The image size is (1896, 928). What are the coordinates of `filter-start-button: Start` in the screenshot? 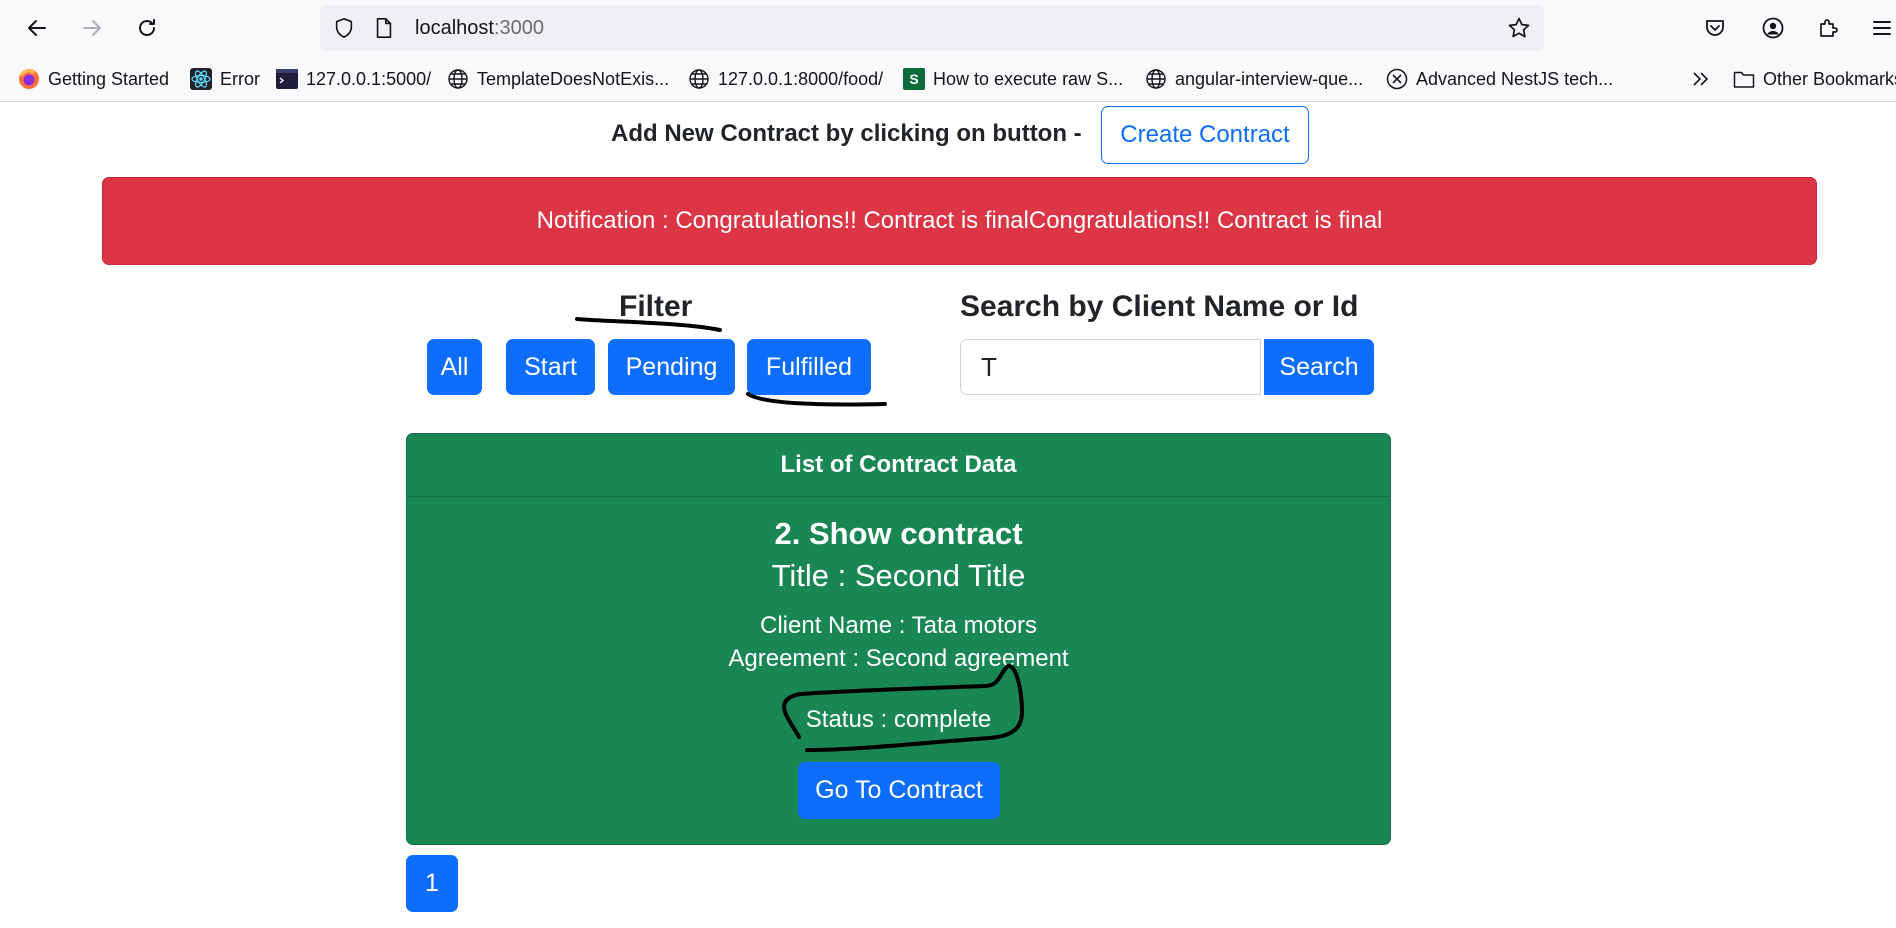 It's located at (550, 367).